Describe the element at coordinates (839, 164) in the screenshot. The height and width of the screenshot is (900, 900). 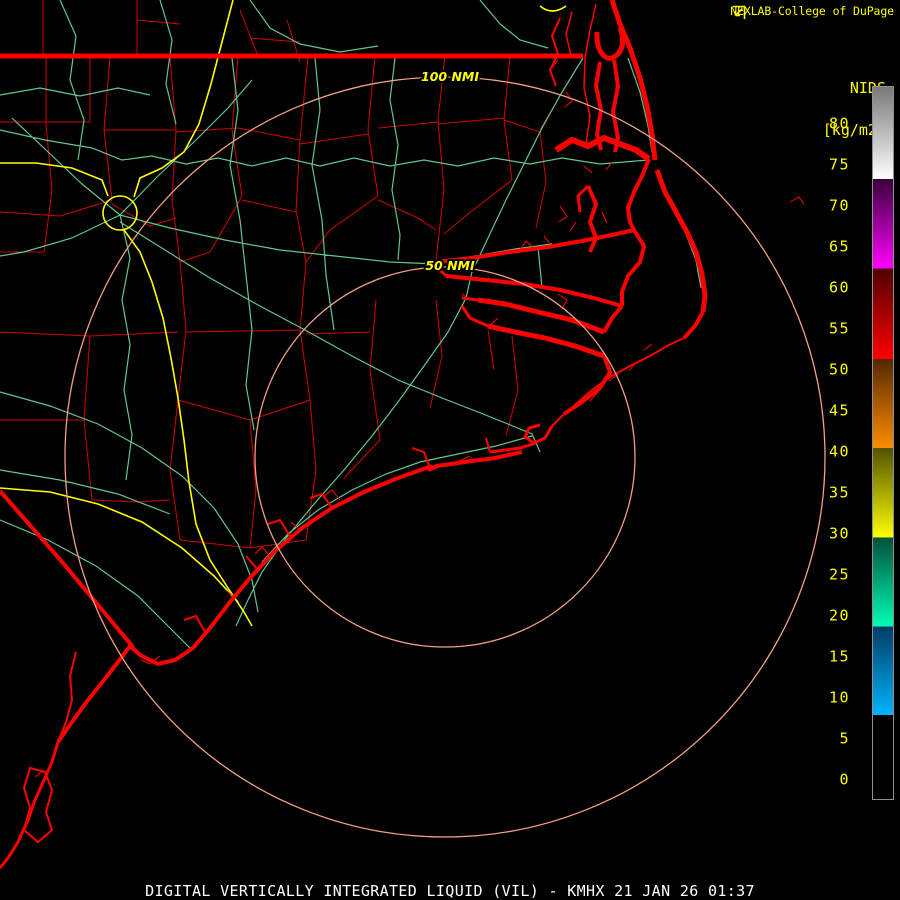
I see `colorbar-tick-label: 75` at that location.